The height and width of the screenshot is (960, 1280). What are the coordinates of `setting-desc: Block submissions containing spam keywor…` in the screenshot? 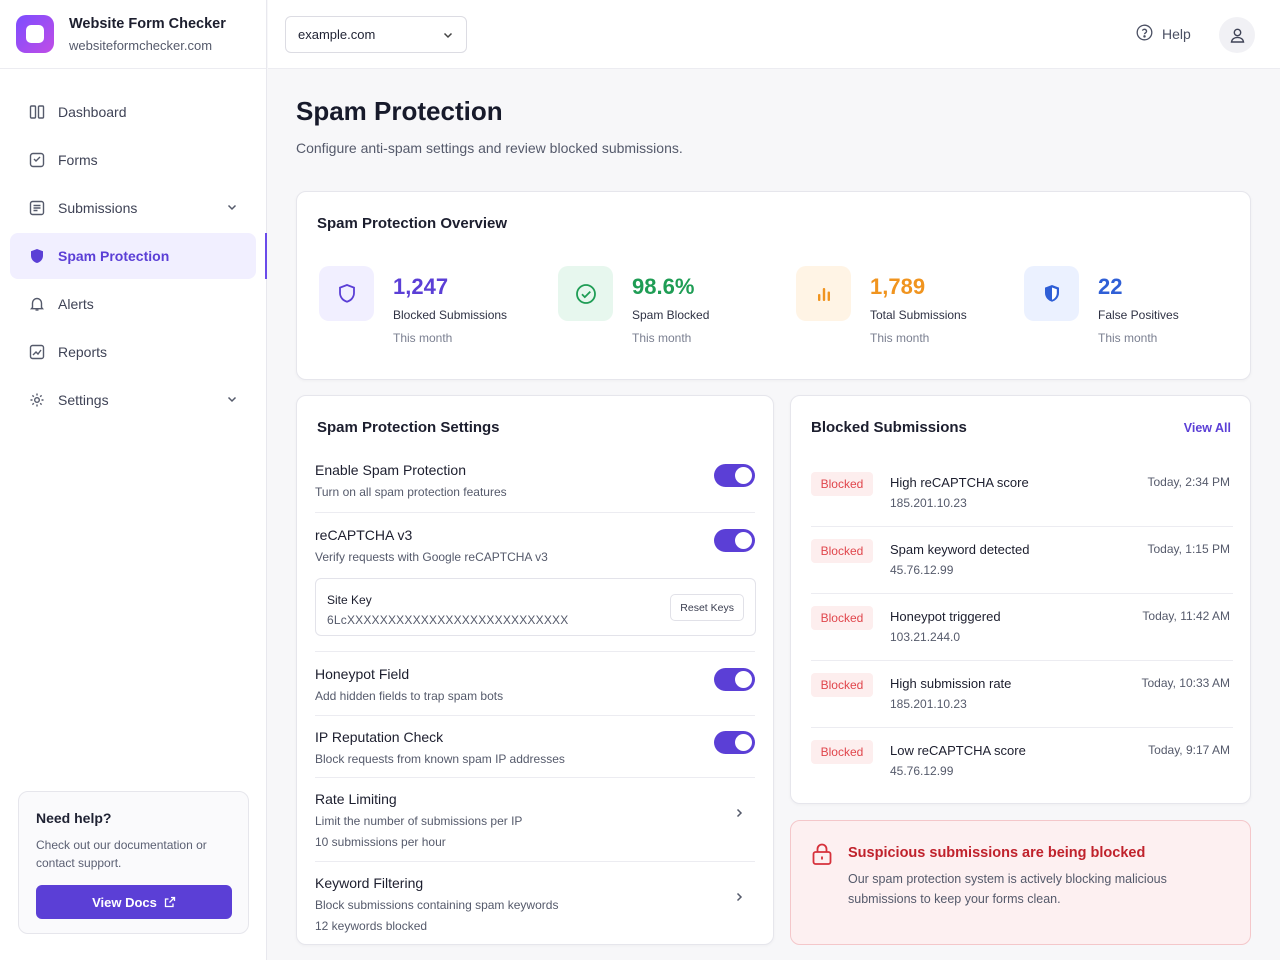 It's located at (437, 905).